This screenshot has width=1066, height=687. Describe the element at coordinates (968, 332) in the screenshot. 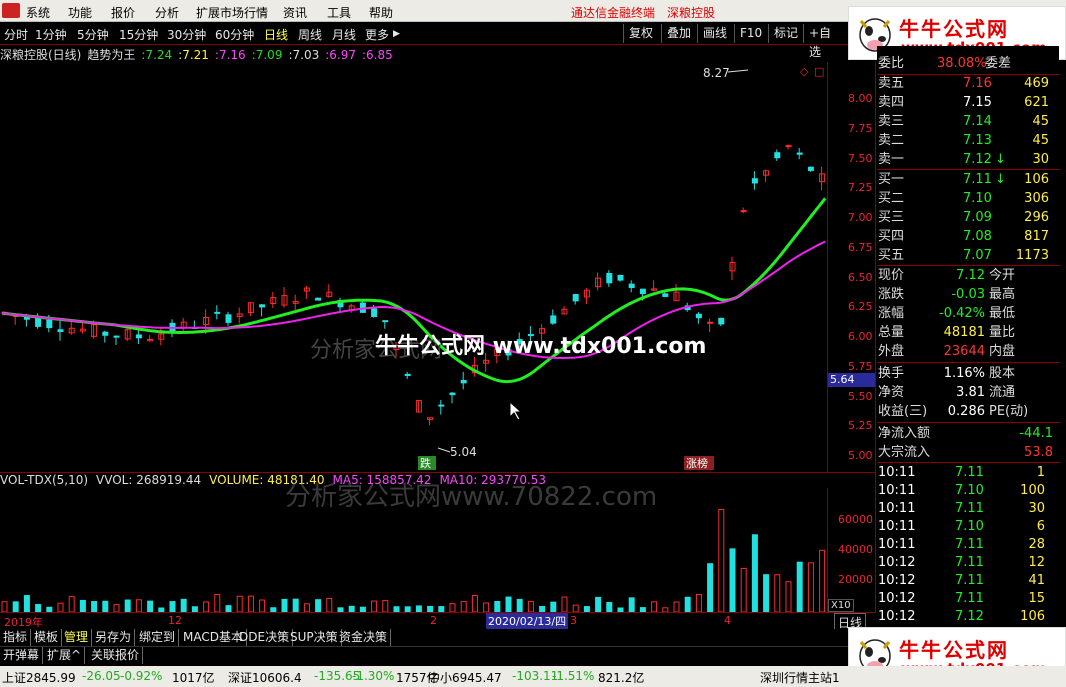

I see `stat-row: 总量 48181 量比` at that location.